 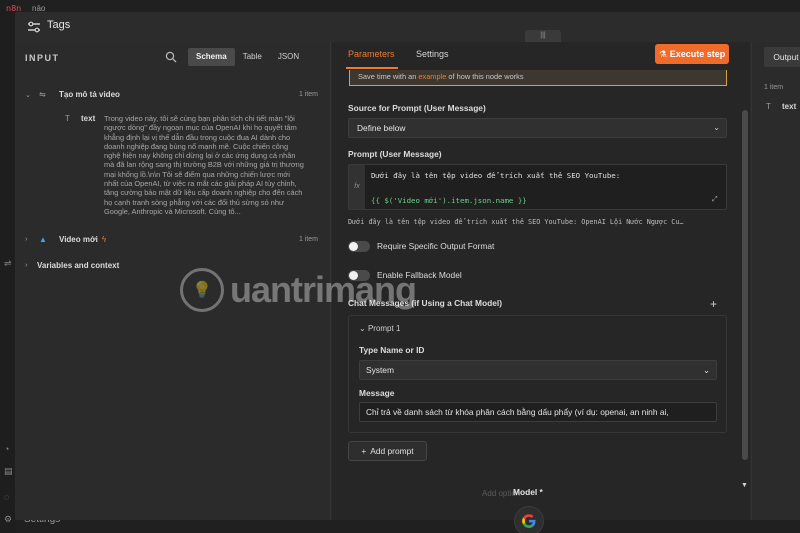 I want to click on active-tab-indicator, so click(x=372, y=68).